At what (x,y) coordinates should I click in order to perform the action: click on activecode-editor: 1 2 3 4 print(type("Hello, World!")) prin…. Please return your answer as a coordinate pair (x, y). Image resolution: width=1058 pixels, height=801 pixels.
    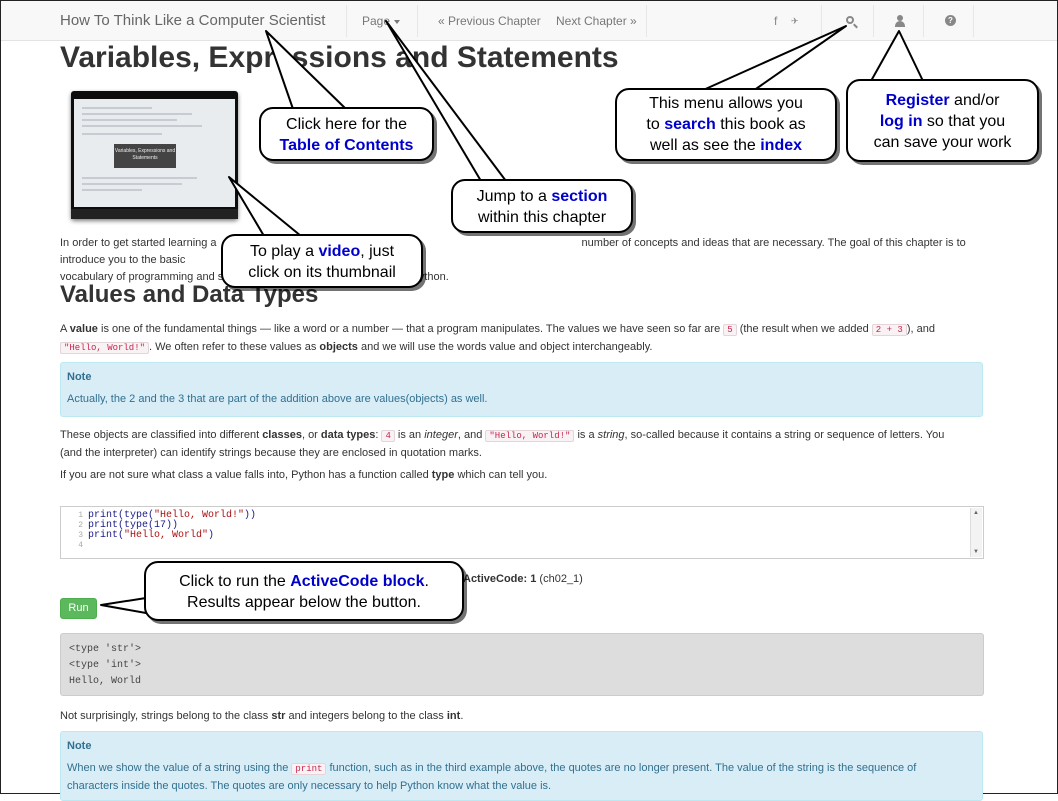
    Looking at the image, I should click on (522, 532).